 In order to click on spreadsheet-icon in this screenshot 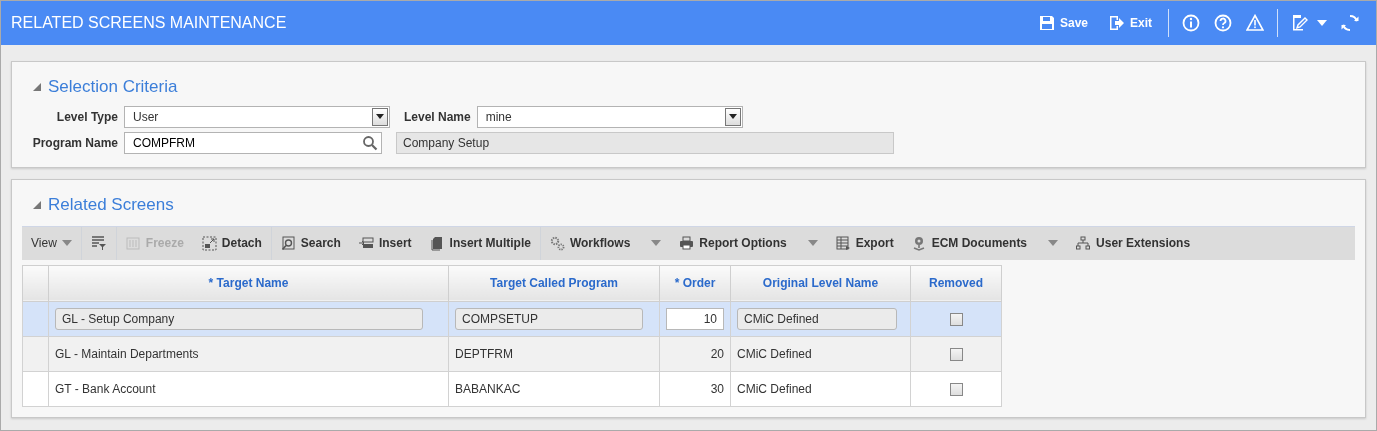, I will do `click(843, 243)`.